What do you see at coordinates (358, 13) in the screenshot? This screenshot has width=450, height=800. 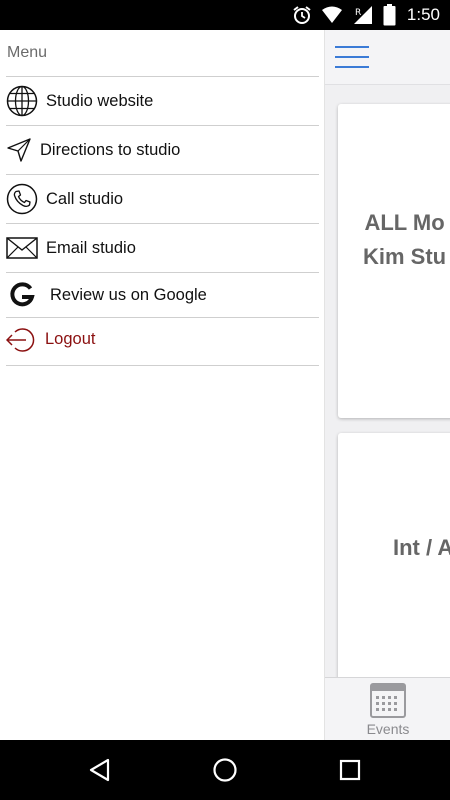 I see `svg-text: R` at bounding box center [358, 13].